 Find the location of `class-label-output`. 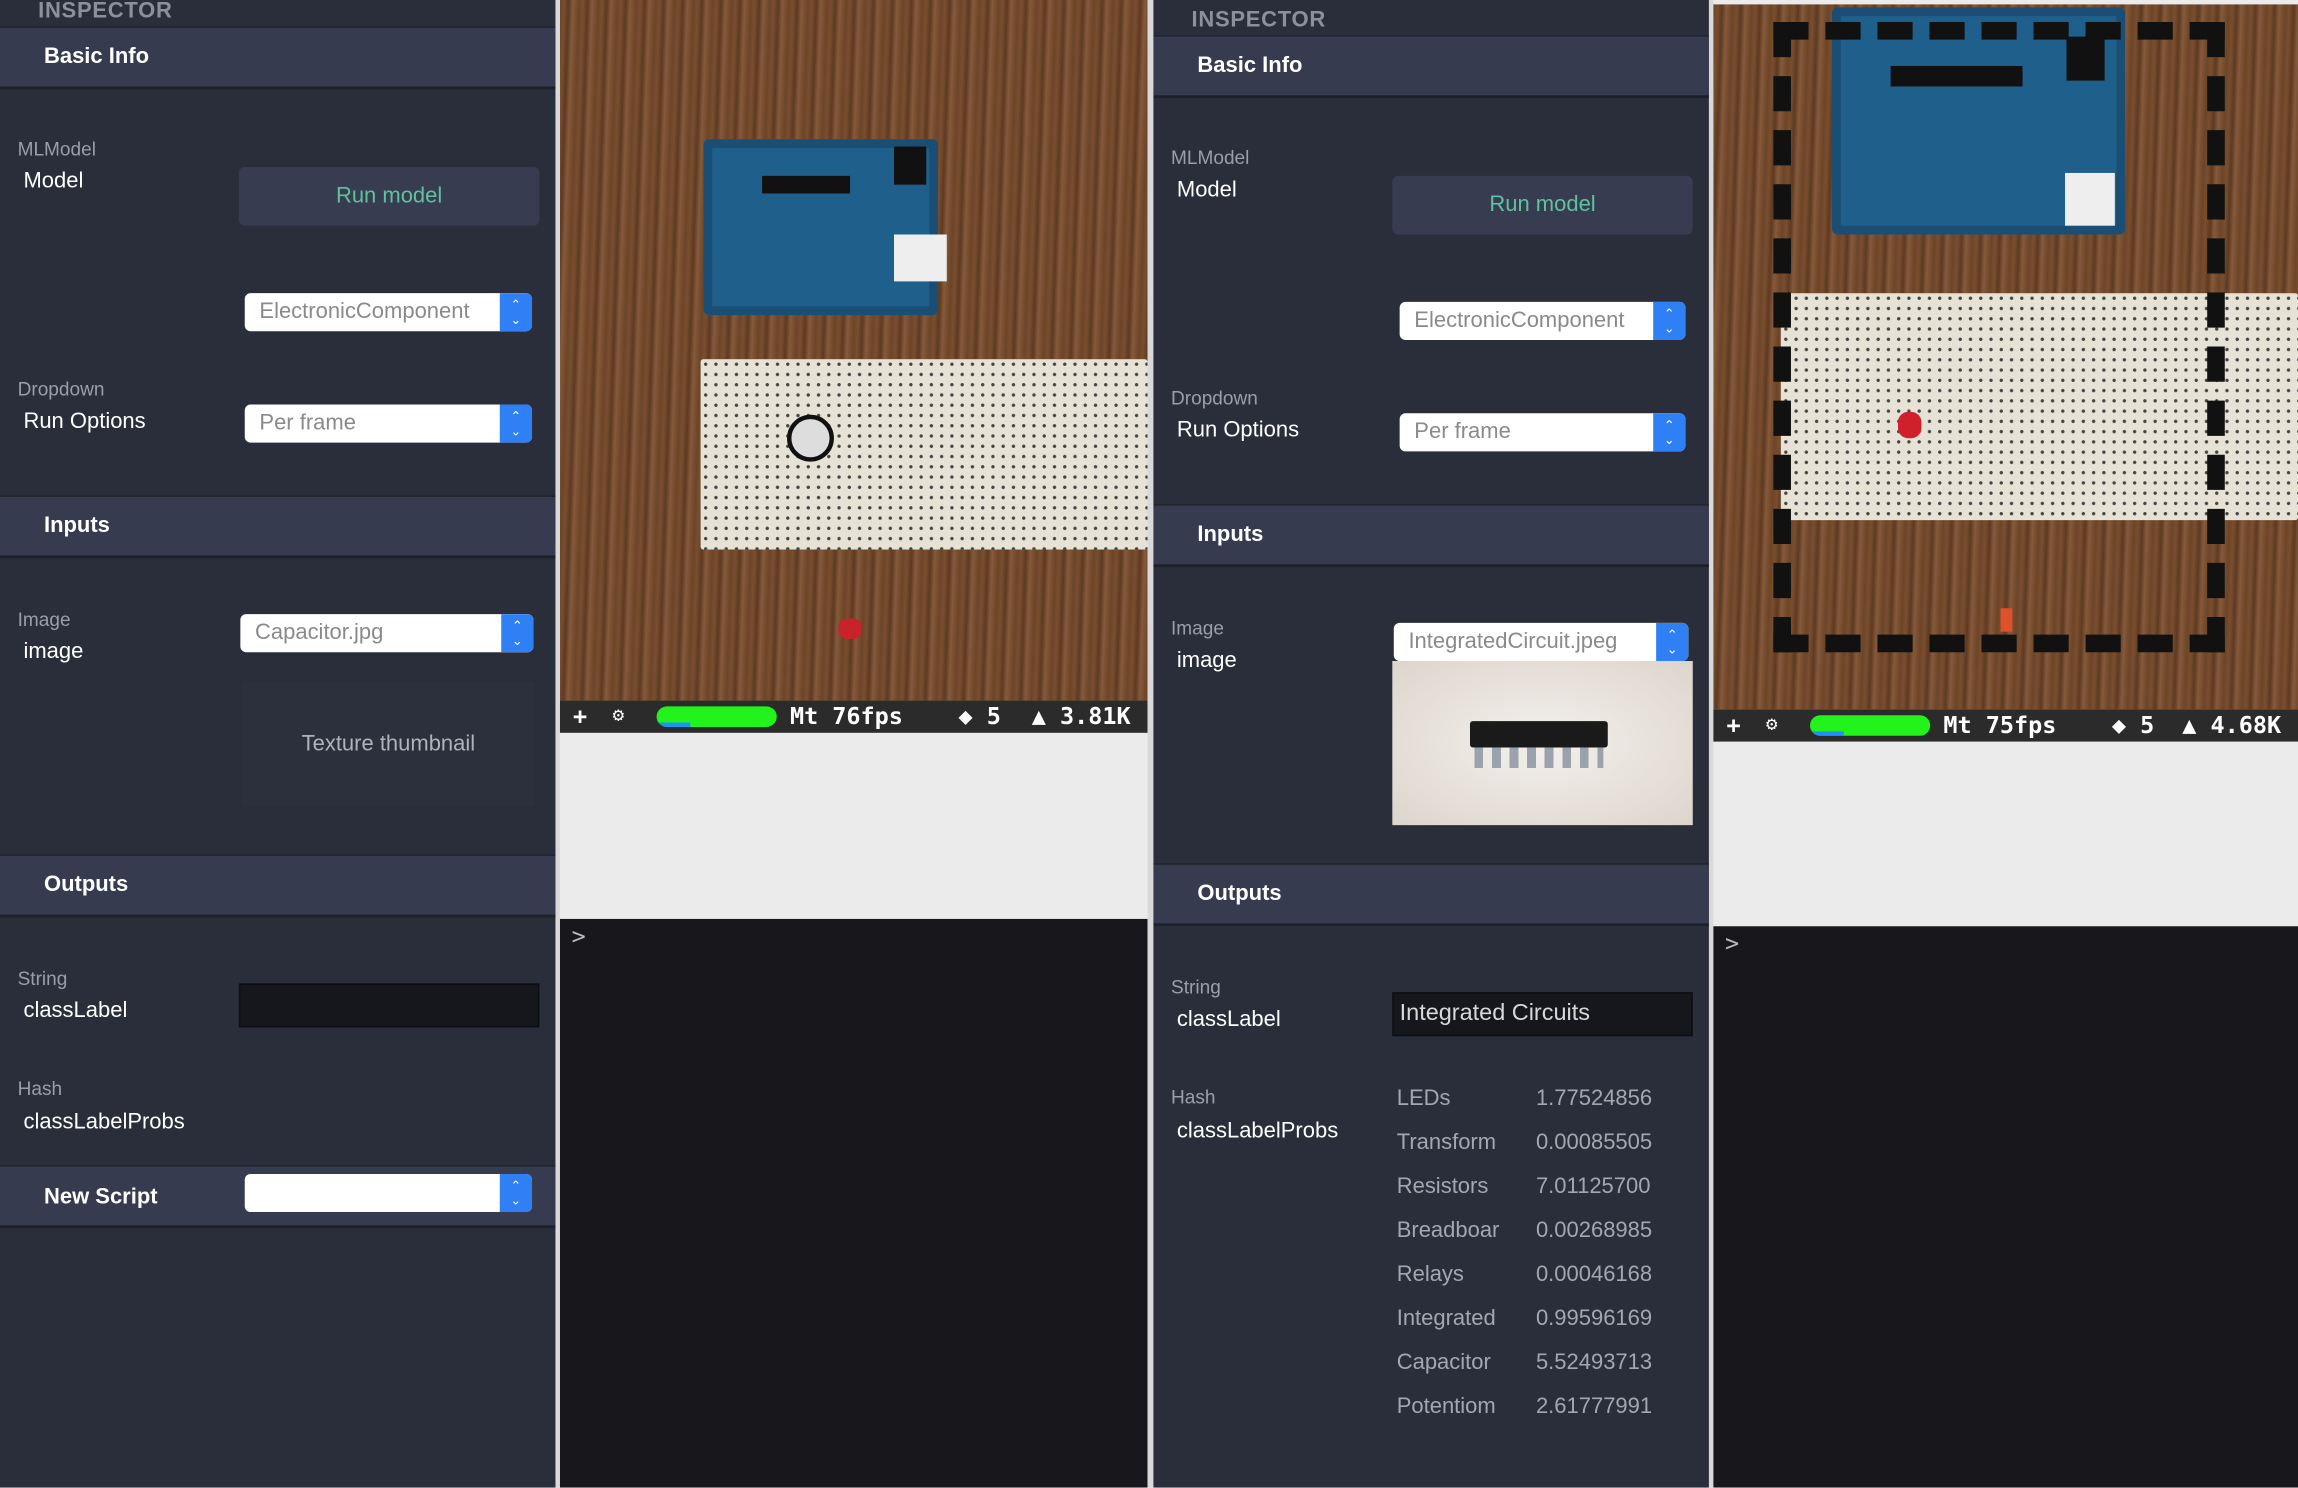

class-label-output is located at coordinates (389, 1005).